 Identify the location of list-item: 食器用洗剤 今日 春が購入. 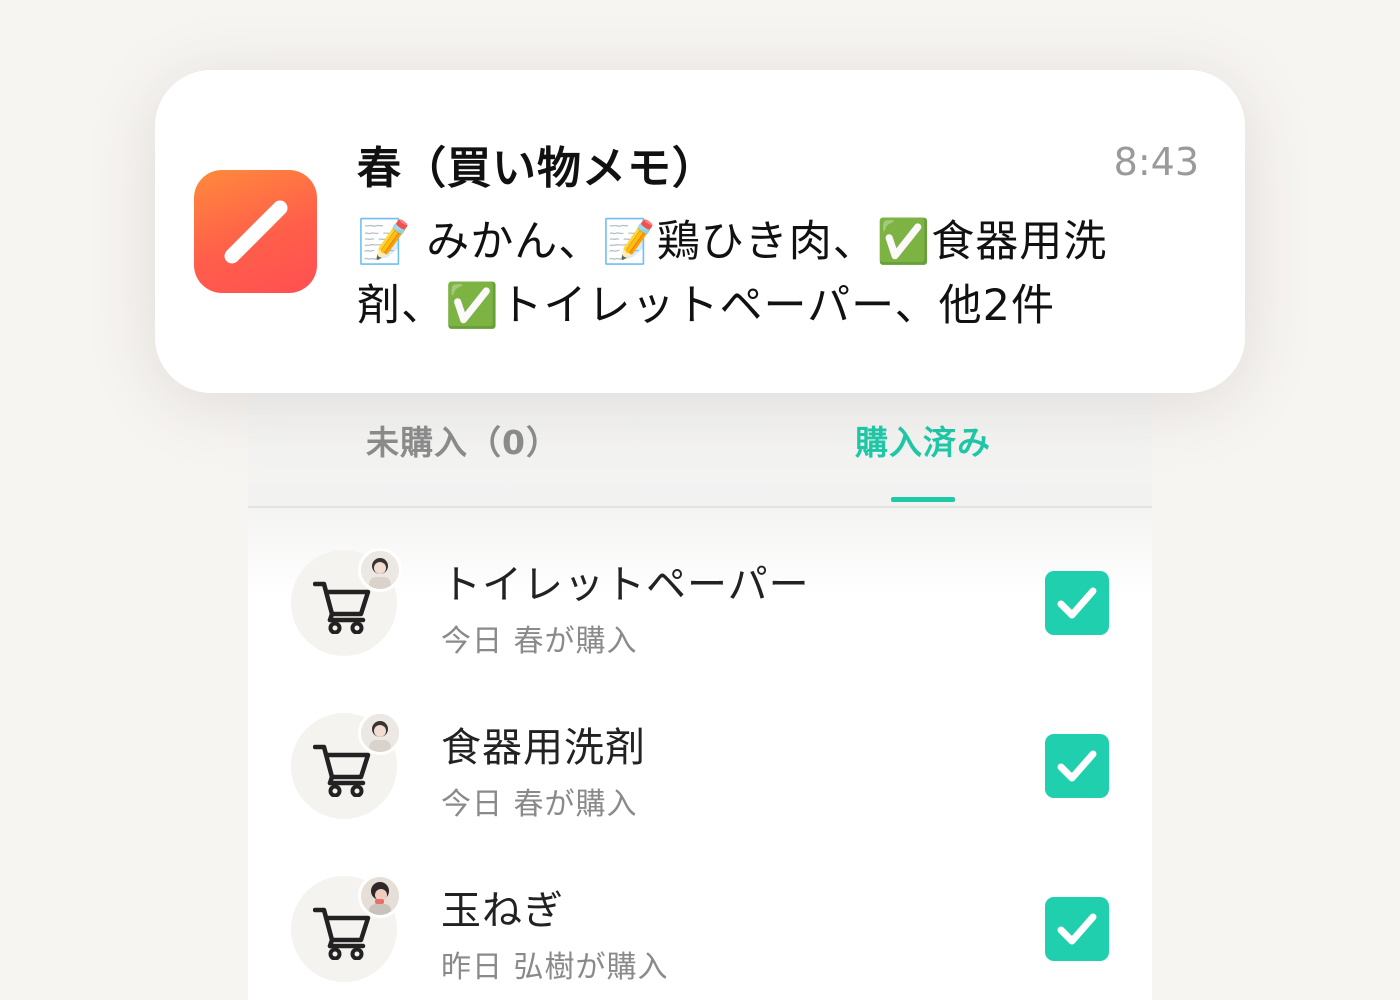
(700, 752).